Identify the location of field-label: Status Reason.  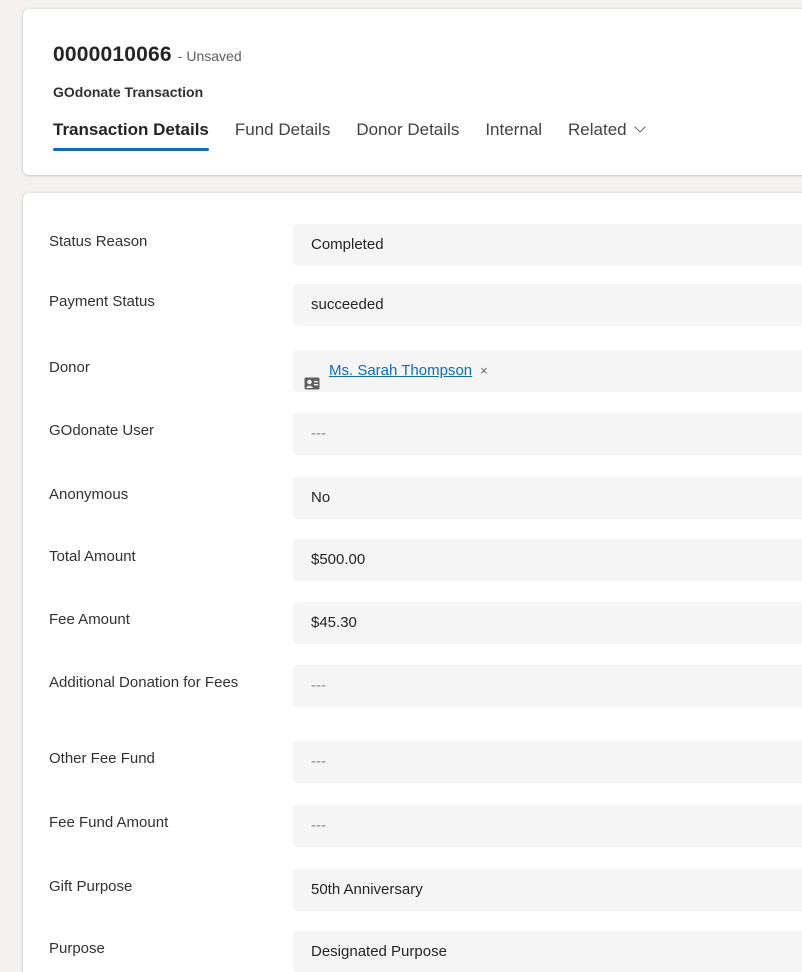
(98, 241).